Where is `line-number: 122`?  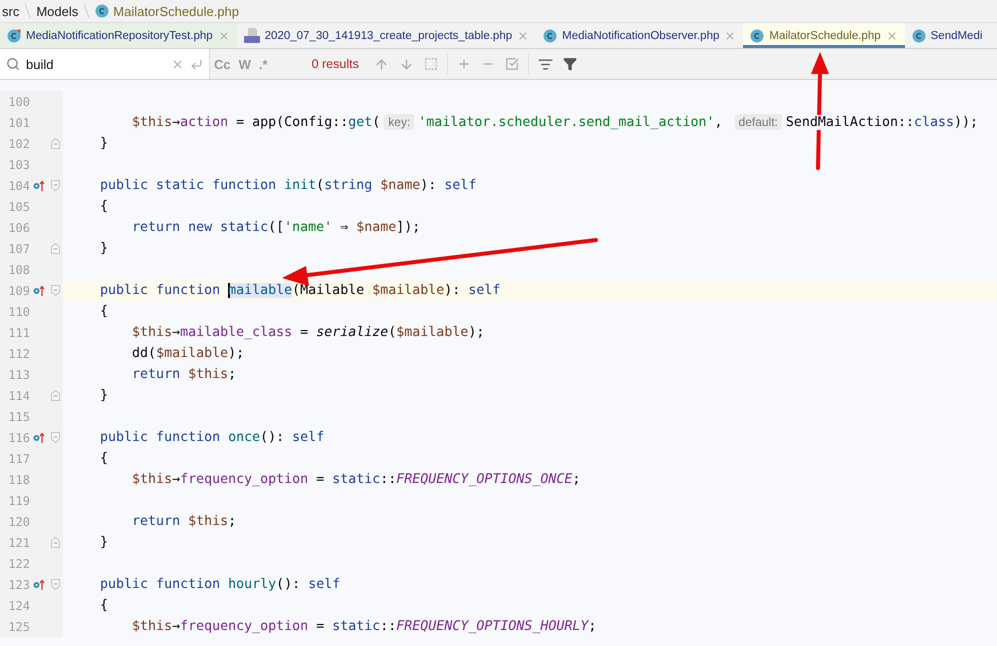
line-number: 122 is located at coordinates (18, 563).